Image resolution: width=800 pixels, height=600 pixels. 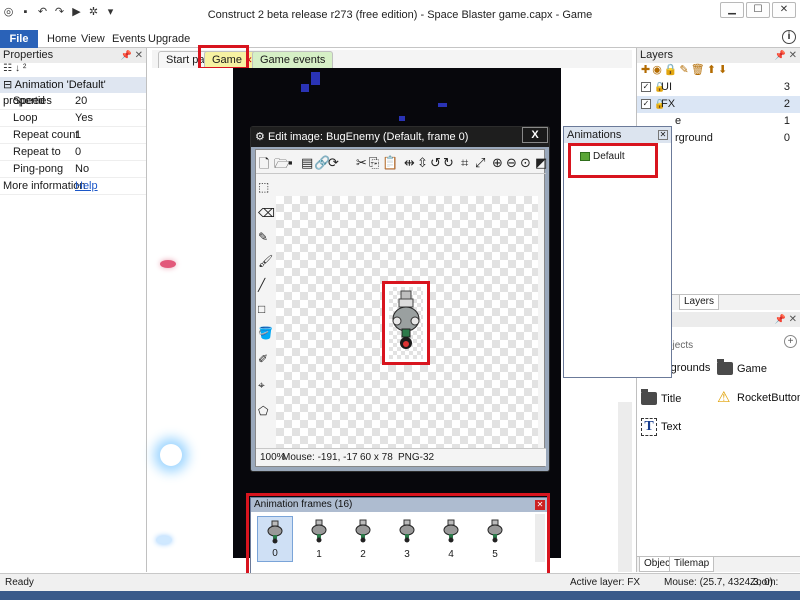 What do you see at coordinates (263, 411) in the screenshot?
I see `collision-polygon-icon: ⬠` at bounding box center [263, 411].